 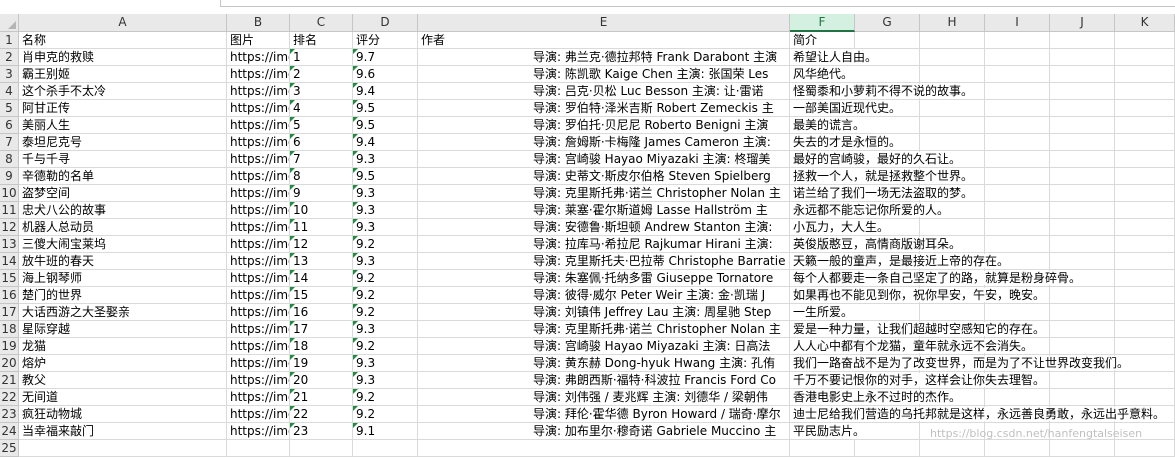 What do you see at coordinates (321, 295) in the screenshot?
I see `cell-rank: 15` at bounding box center [321, 295].